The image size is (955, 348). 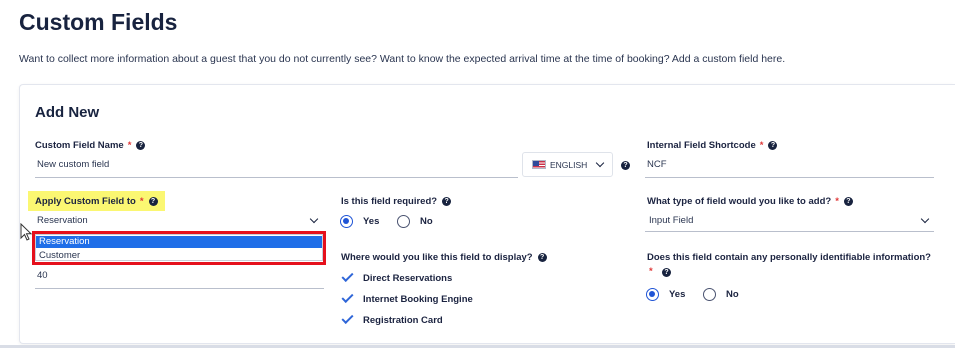 What do you see at coordinates (600, 163) in the screenshot?
I see `chevron-down-icon` at bounding box center [600, 163].